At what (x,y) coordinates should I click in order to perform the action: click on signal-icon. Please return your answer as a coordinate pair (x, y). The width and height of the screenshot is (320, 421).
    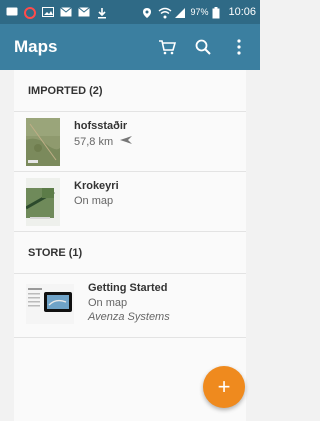
    Looking at the image, I should click on (180, 12).